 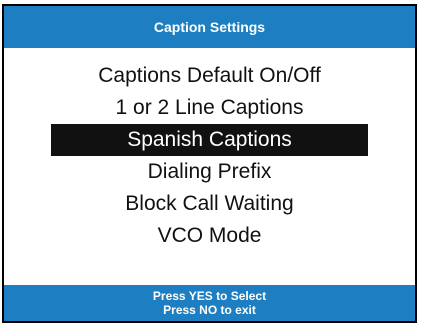 I want to click on menu-item-block-call-waiting: Block Call Waiting, so click(x=209, y=204).